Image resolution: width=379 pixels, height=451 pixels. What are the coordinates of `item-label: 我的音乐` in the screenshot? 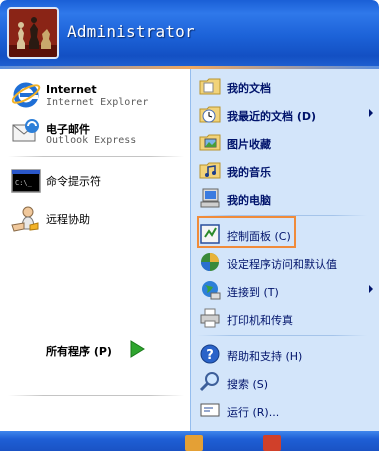 It's located at (249, 172).